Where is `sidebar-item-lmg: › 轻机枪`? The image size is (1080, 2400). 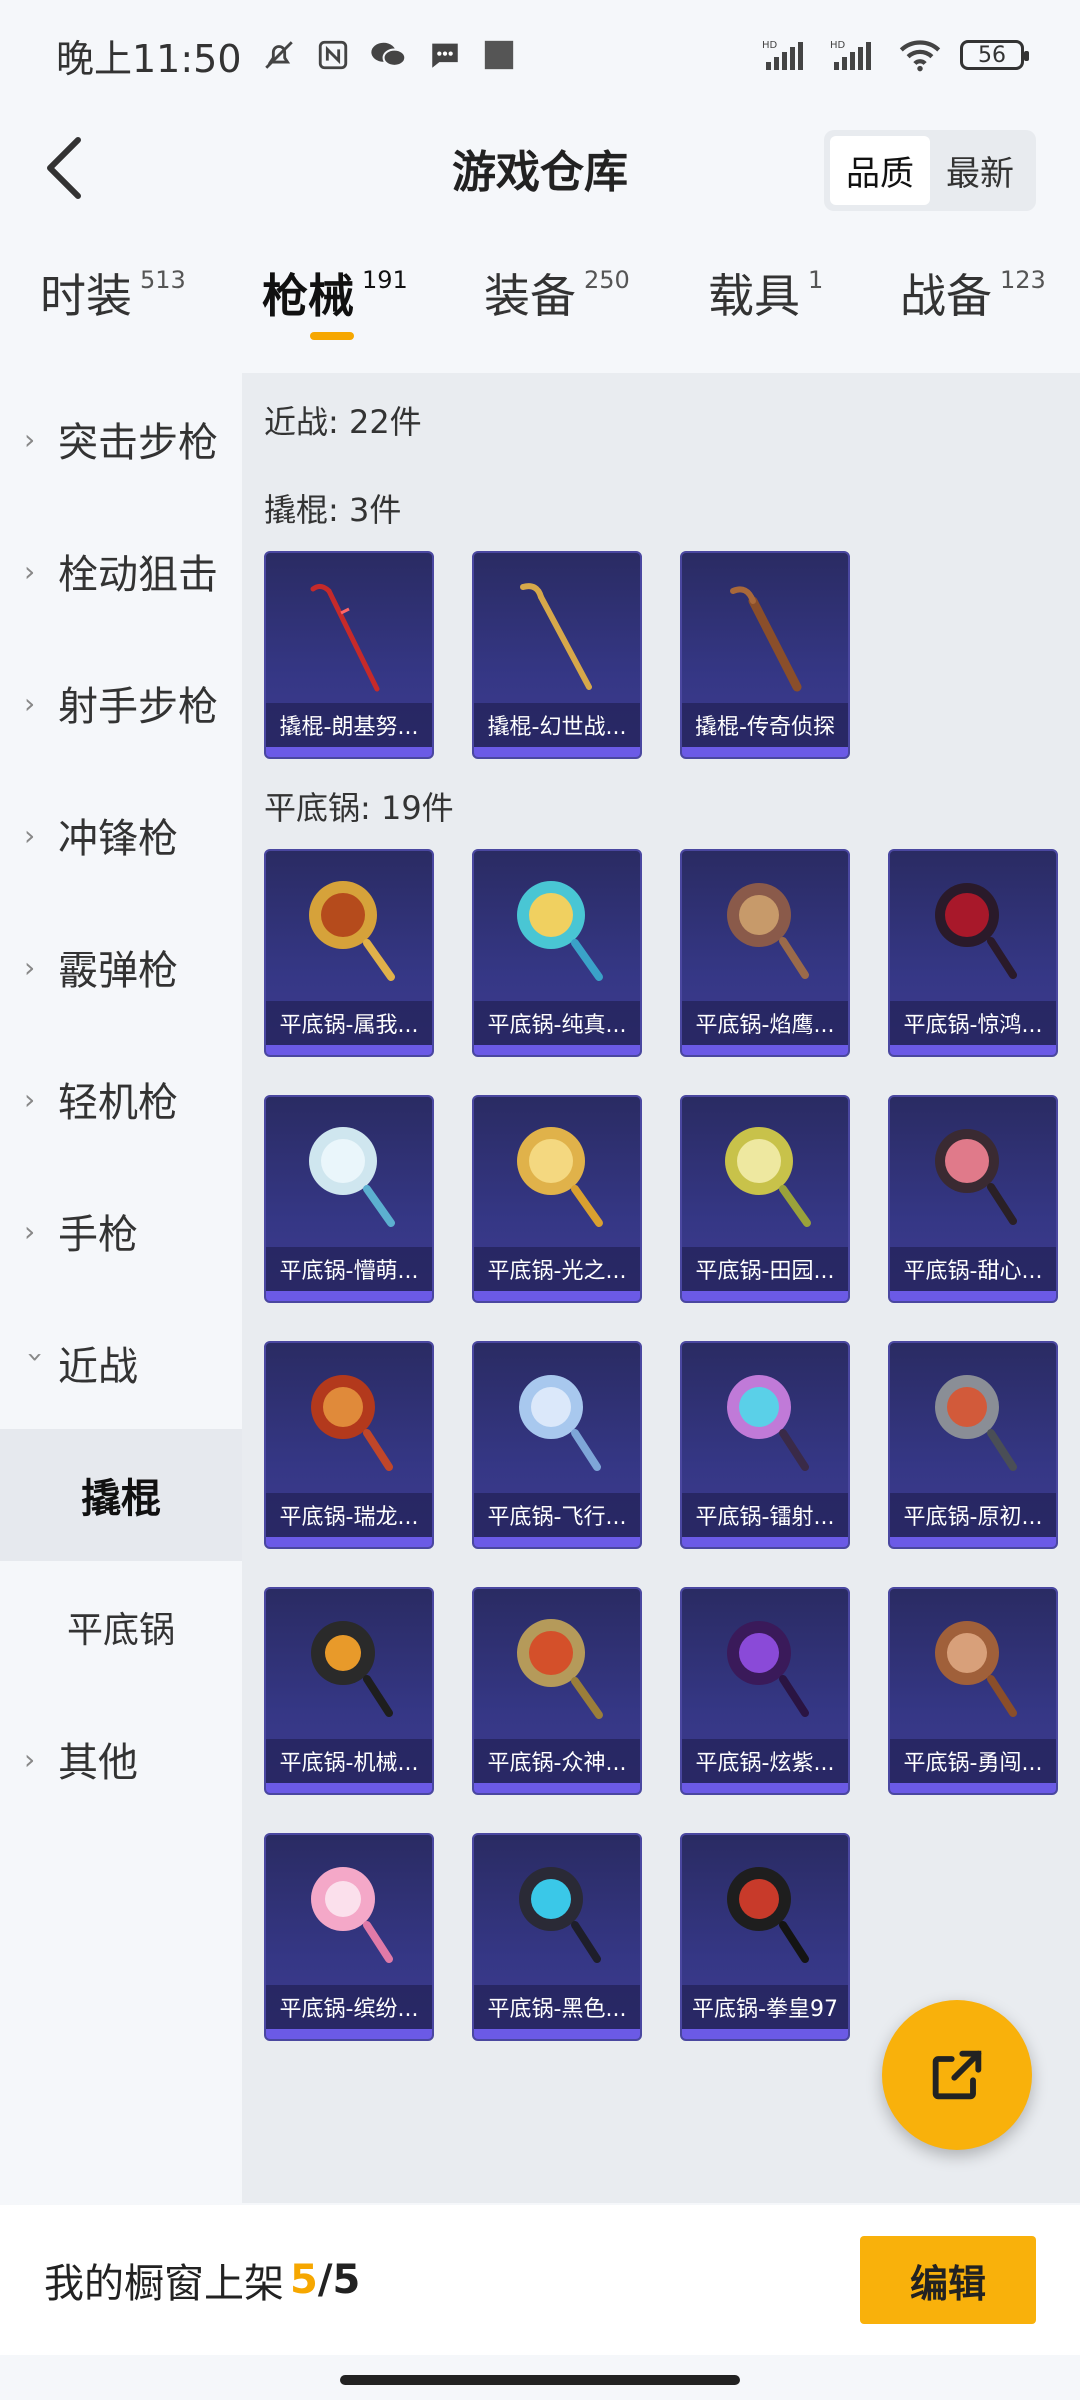
sidebar-item-lmg: › 轻机枪 is located at coordinates (121, 1099).